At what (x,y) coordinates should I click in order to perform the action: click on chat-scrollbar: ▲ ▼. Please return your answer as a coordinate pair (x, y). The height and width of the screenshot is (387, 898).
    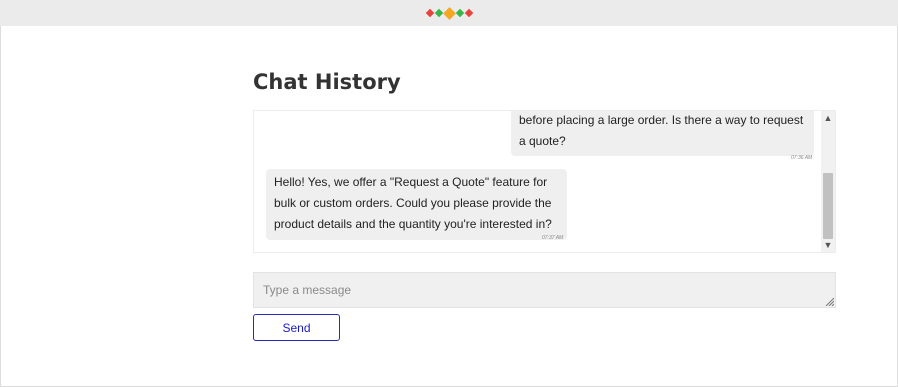
    Looking at the image, I should click on (828, 181).